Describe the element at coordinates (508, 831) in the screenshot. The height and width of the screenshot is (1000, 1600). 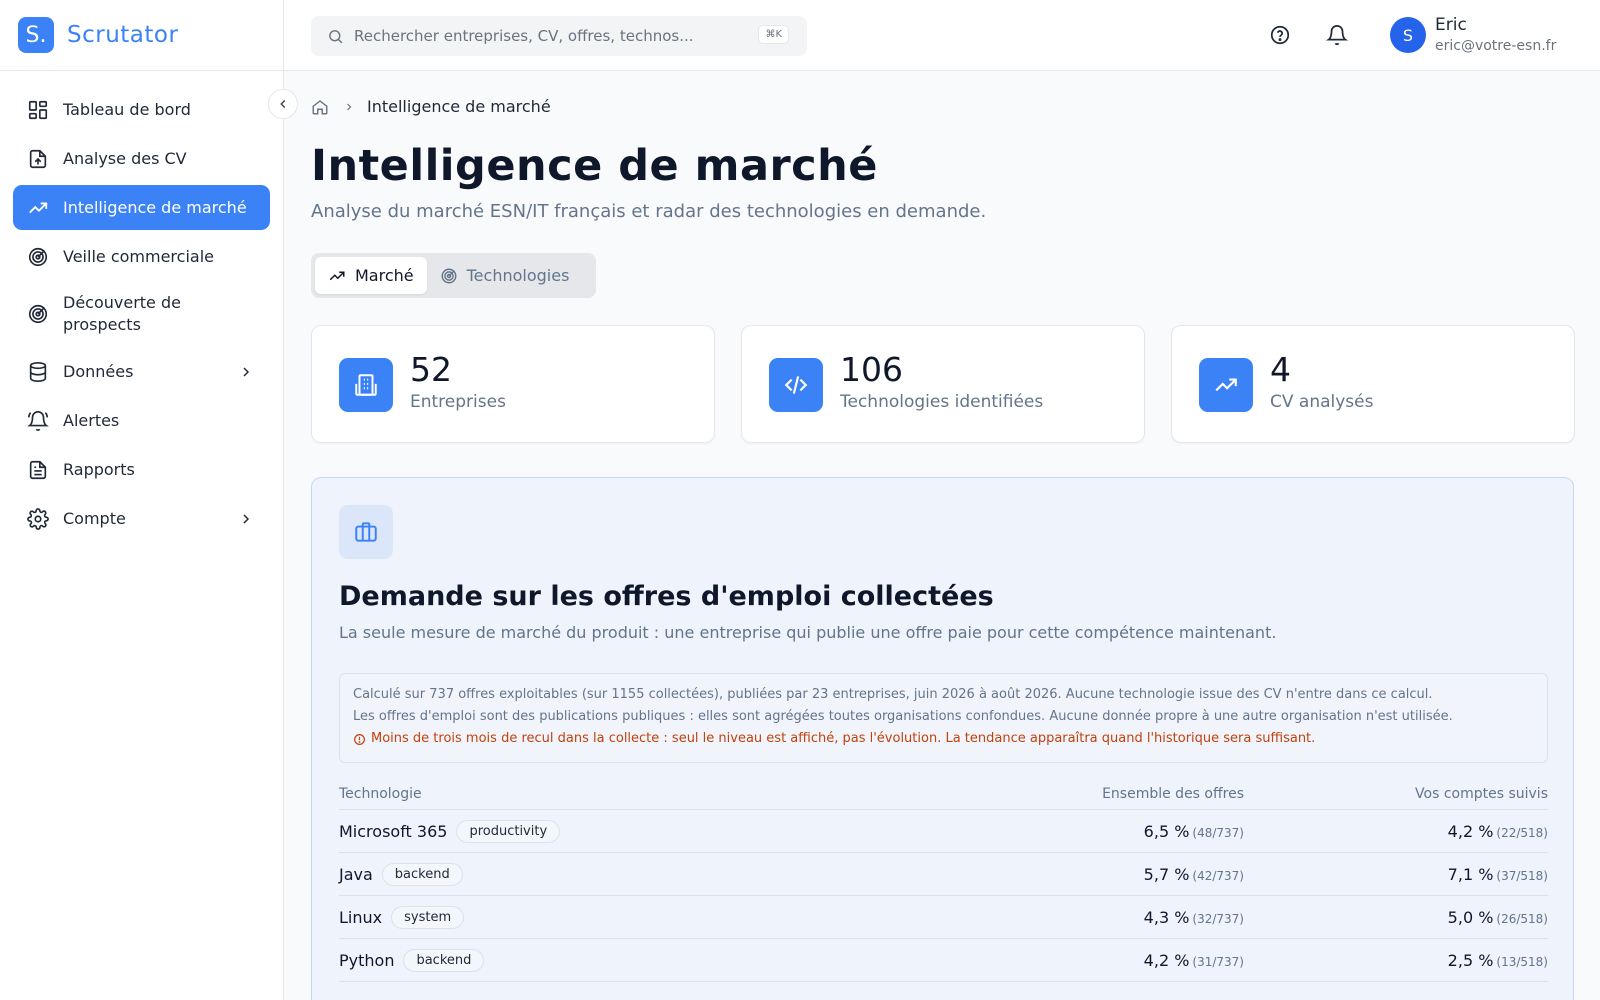
I see `tech-category-tag: productivity` at that location.